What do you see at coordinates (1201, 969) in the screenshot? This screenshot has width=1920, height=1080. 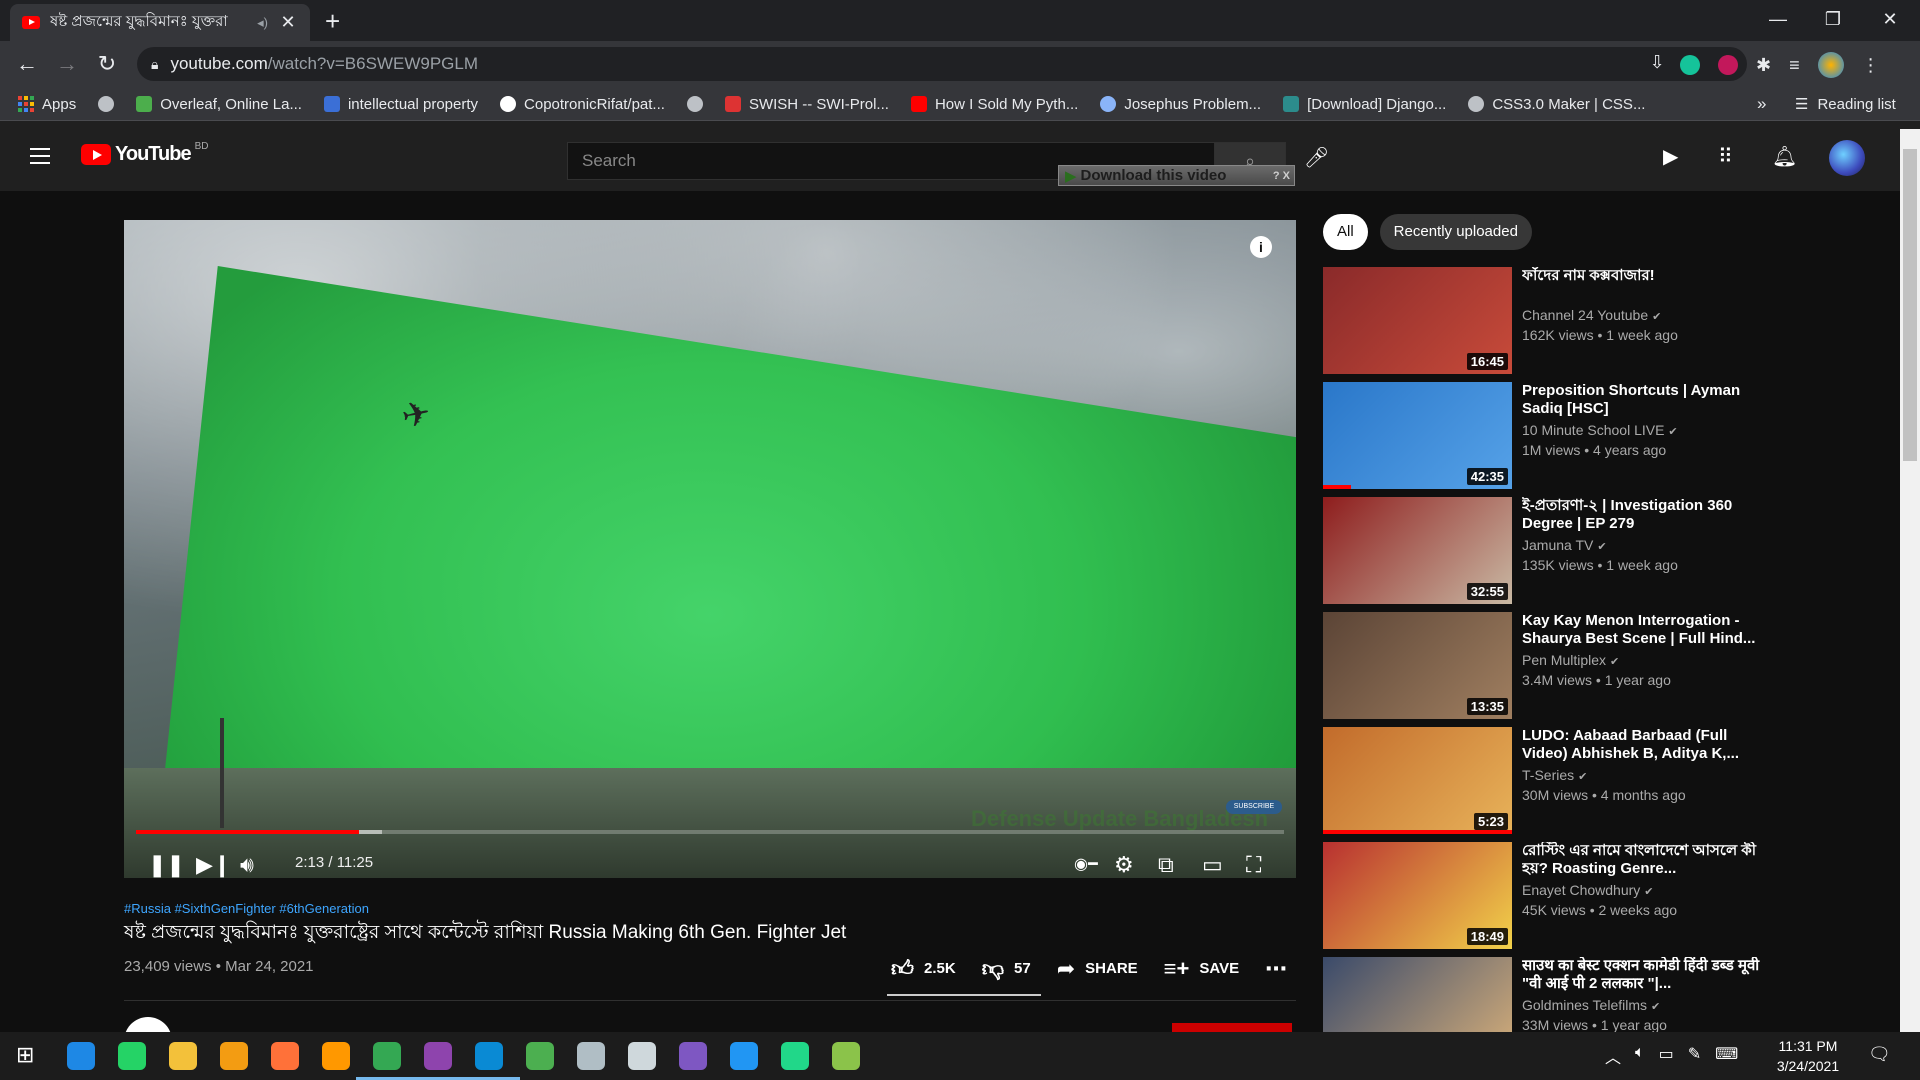 I see `save-button: ≡+ SAVE` at bounding box center [1201, 969].